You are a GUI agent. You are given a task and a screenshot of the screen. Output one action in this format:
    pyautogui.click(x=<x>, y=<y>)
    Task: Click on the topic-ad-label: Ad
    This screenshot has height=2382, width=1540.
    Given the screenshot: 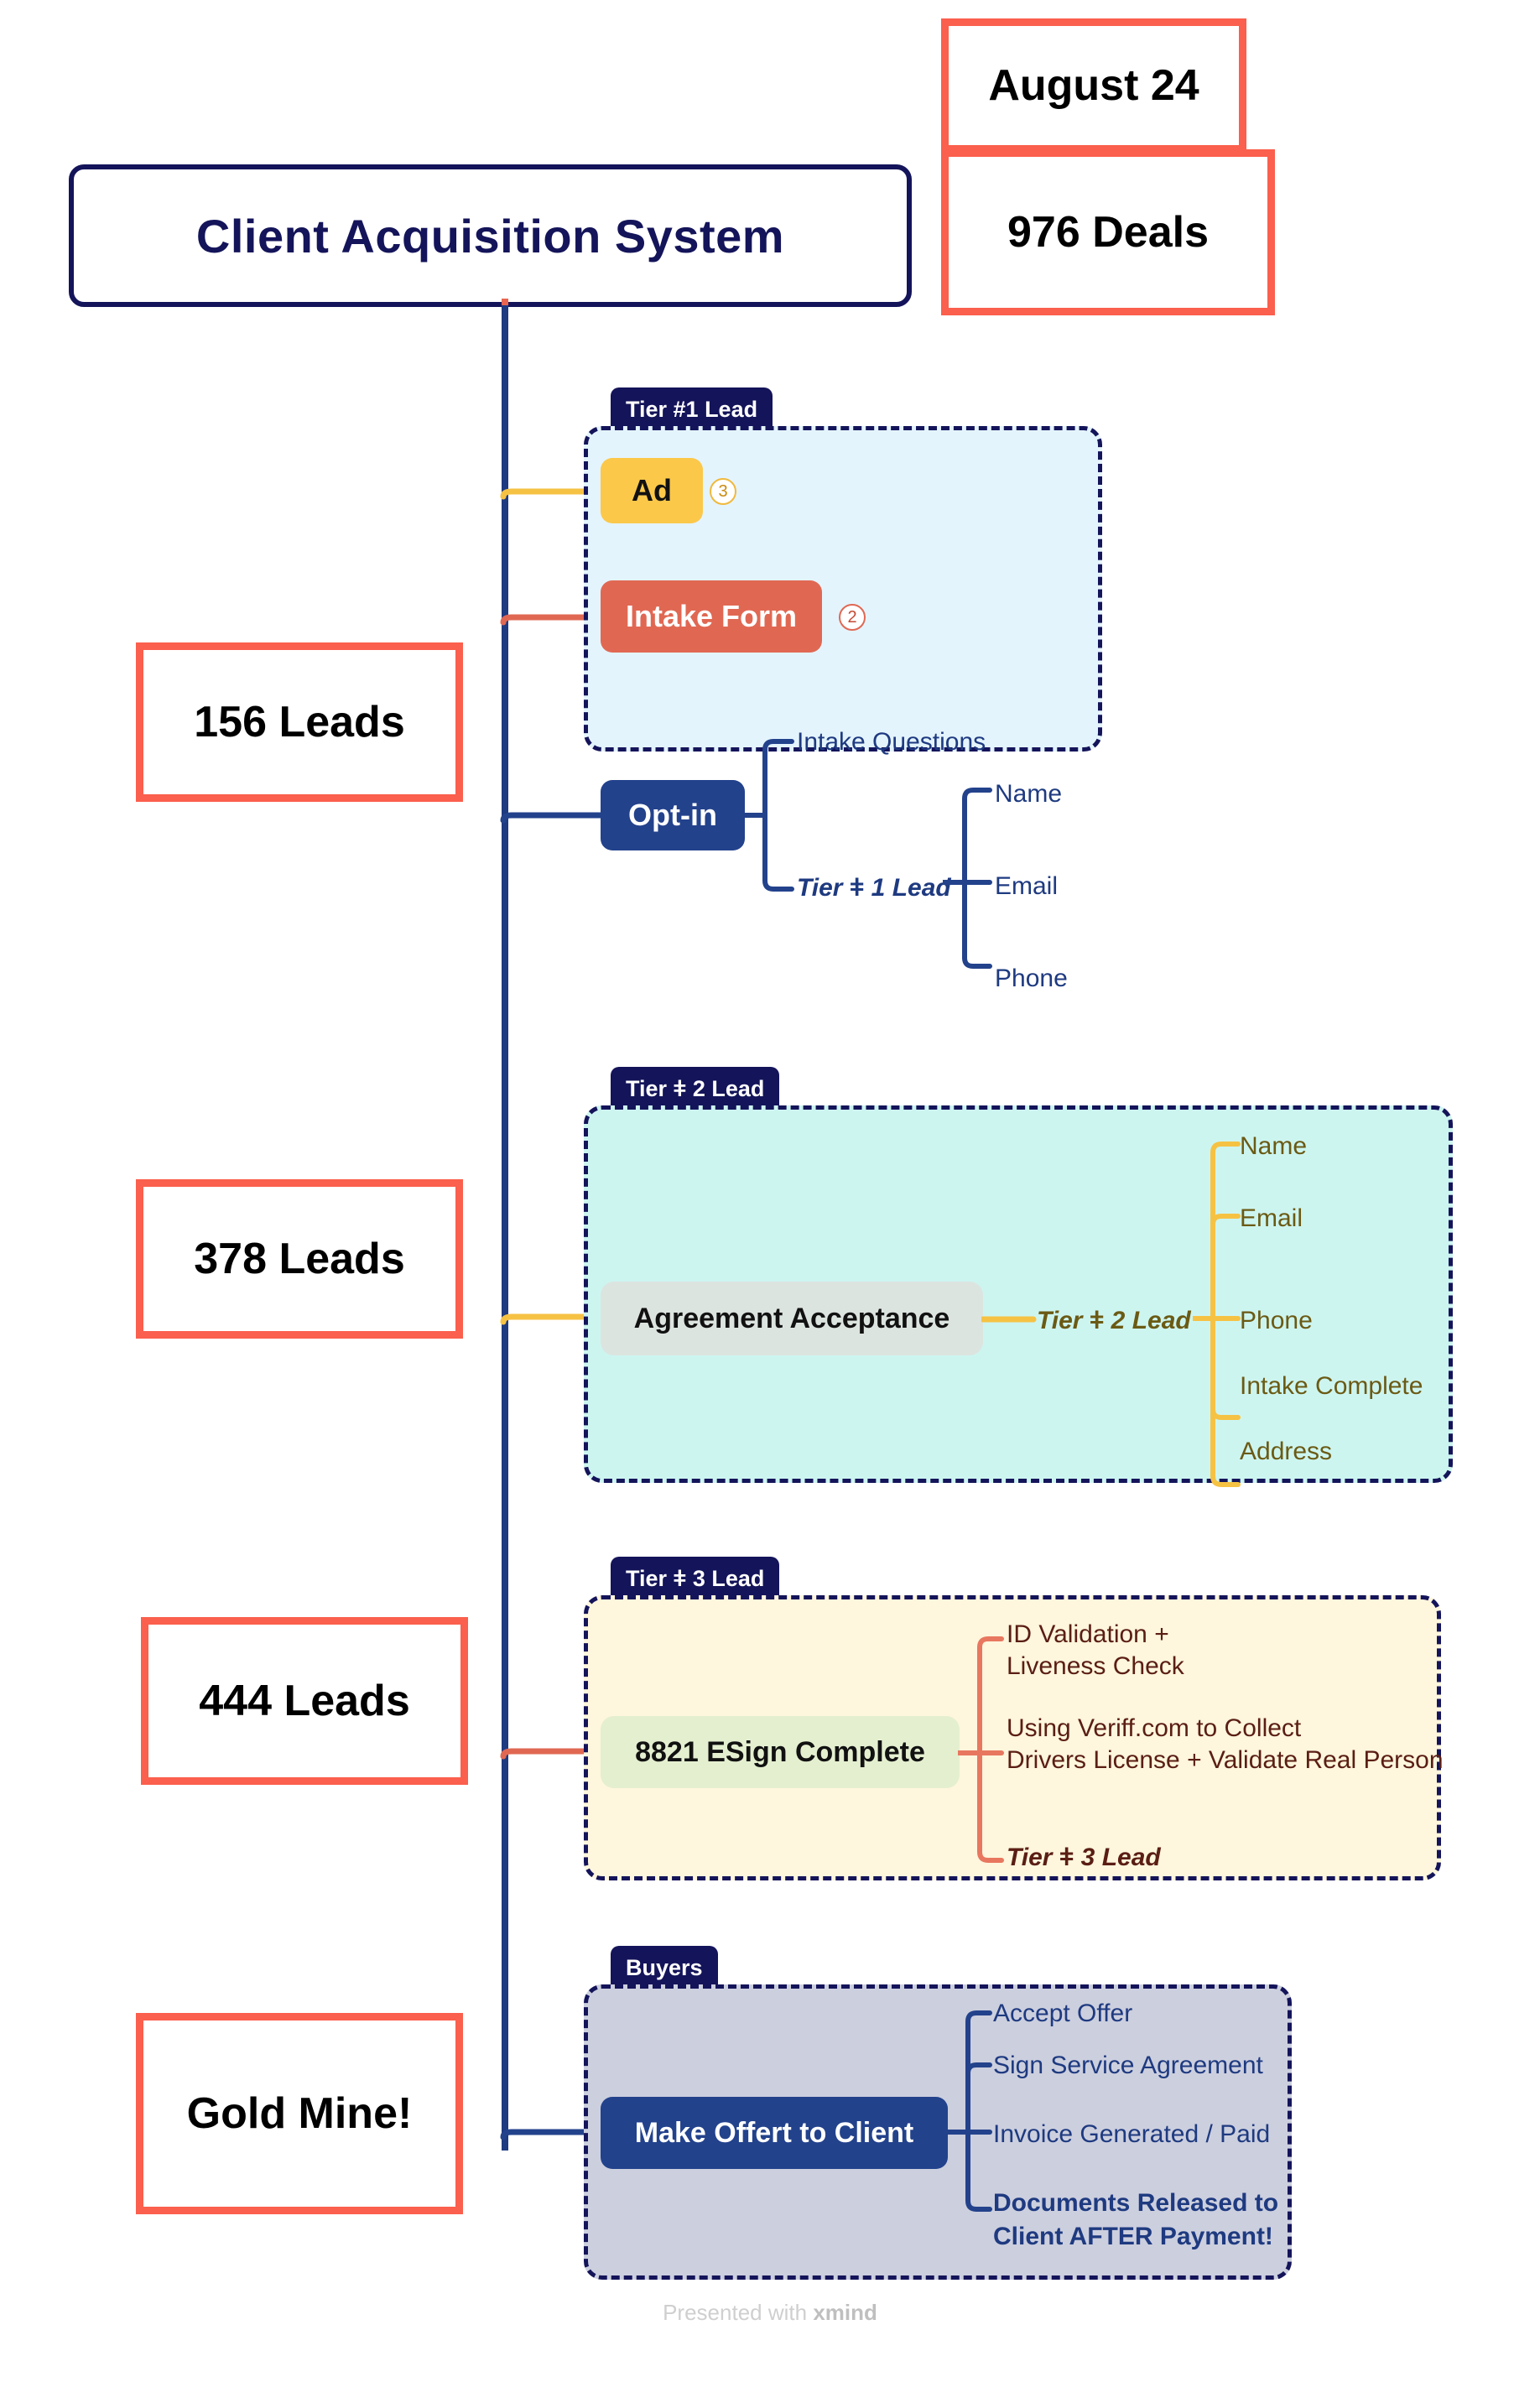 What is the action you would take?
    pyautogui.click(x=652, y=490)
    